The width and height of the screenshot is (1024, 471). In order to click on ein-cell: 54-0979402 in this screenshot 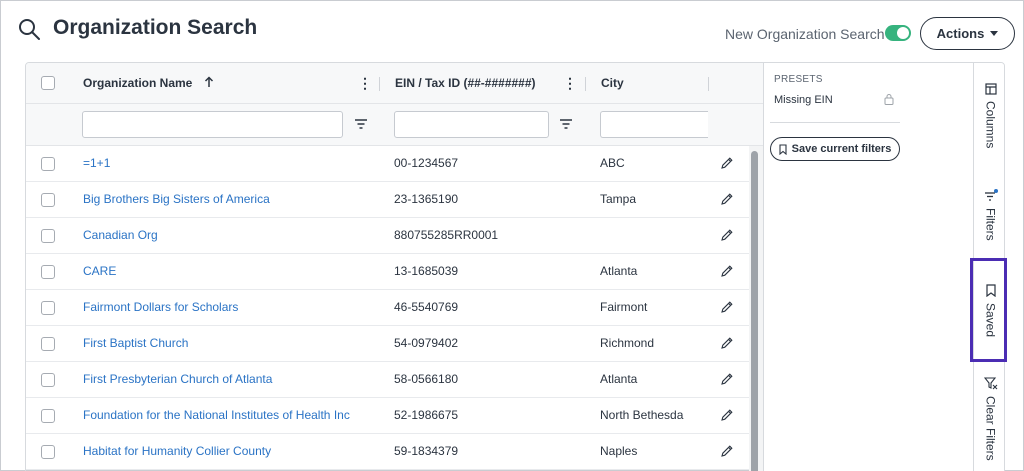, I will do `click(426, 343)`.